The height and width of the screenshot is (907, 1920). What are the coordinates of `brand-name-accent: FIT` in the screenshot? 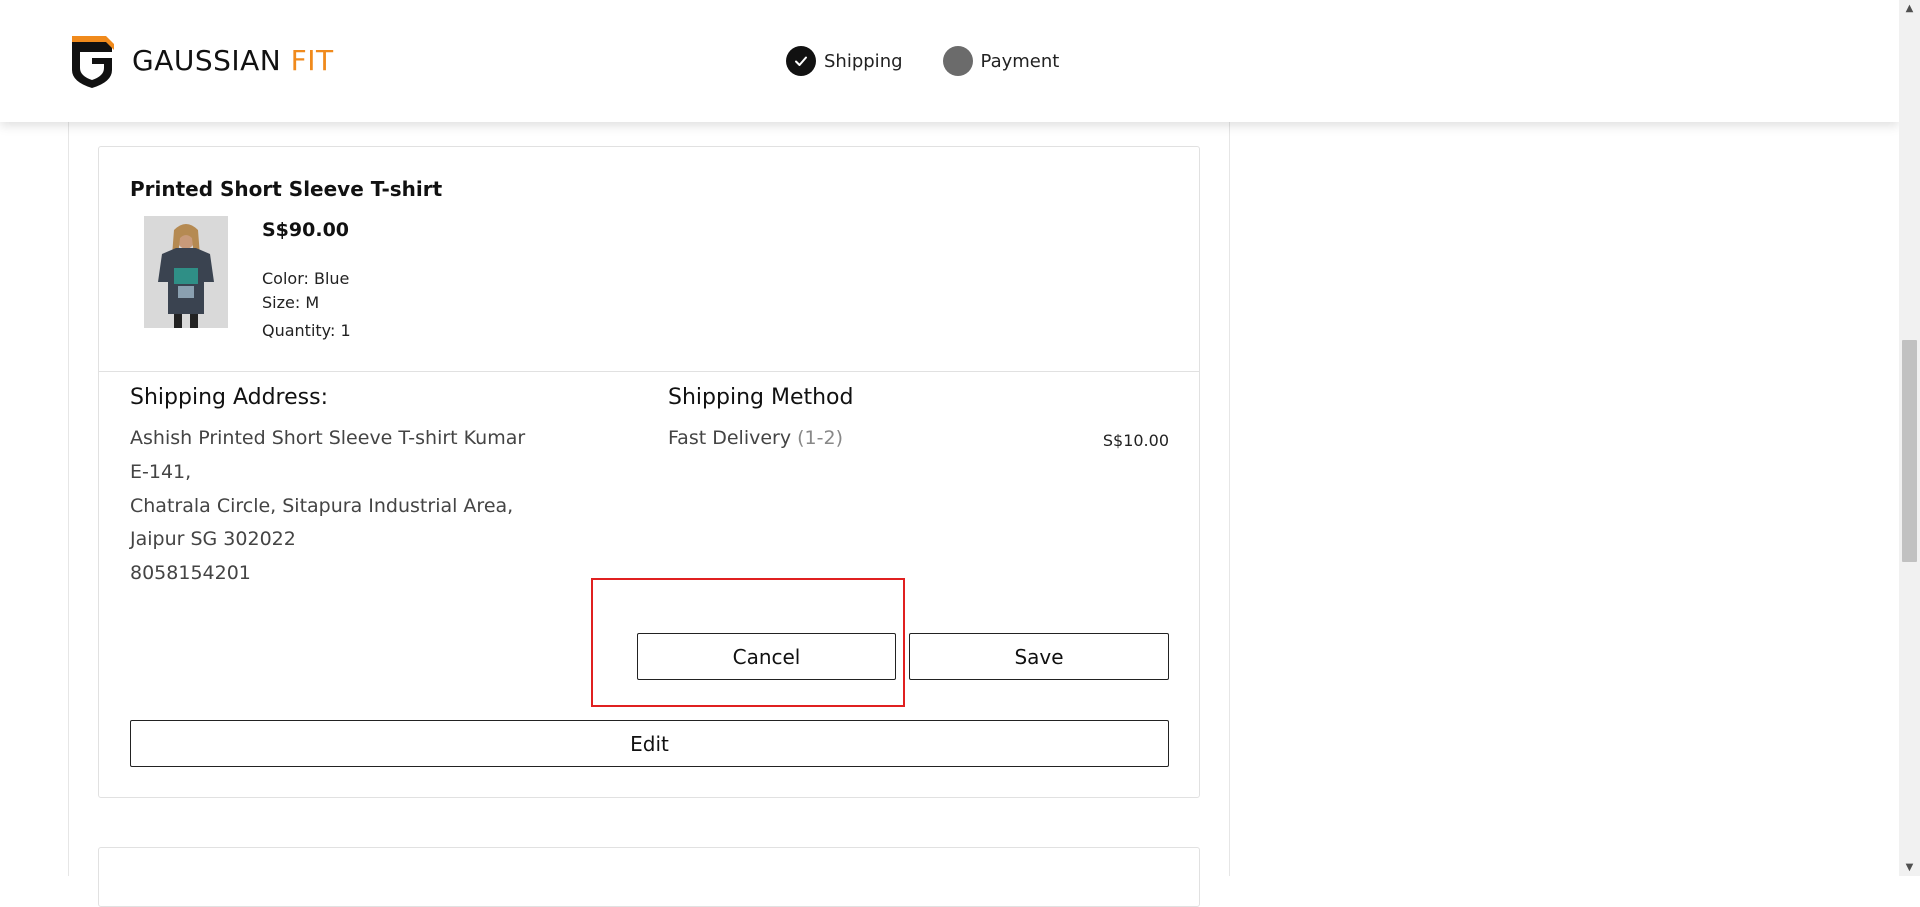 It's located at (312, 60).